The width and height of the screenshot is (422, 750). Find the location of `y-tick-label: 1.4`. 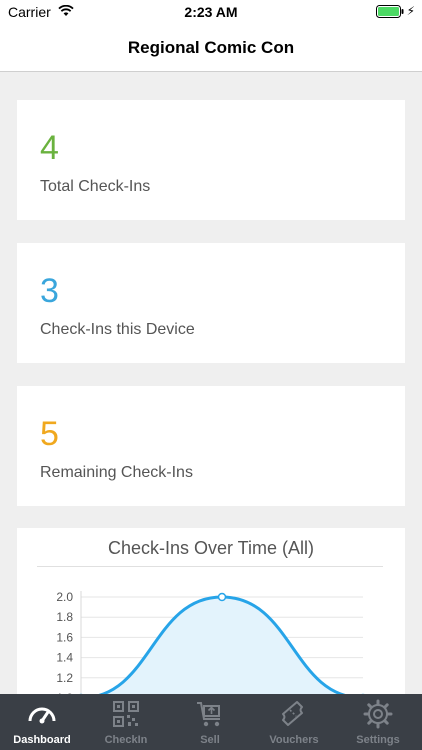

y-tick-label: 1.4 is located at coordinates (64, 658).